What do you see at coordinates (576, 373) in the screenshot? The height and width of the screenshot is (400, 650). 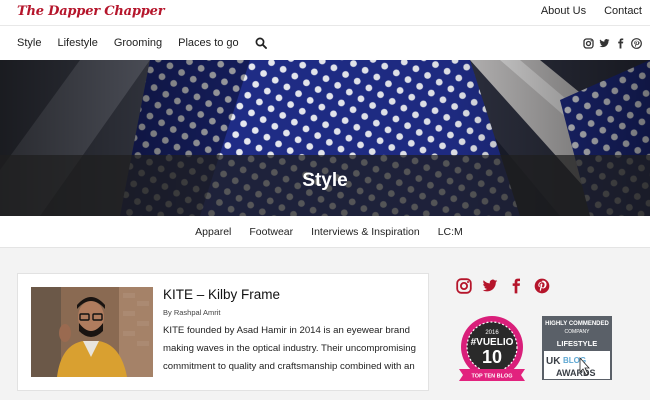 I see `uk-badge-awards: AWARDS` at bounding box center [576, 373].